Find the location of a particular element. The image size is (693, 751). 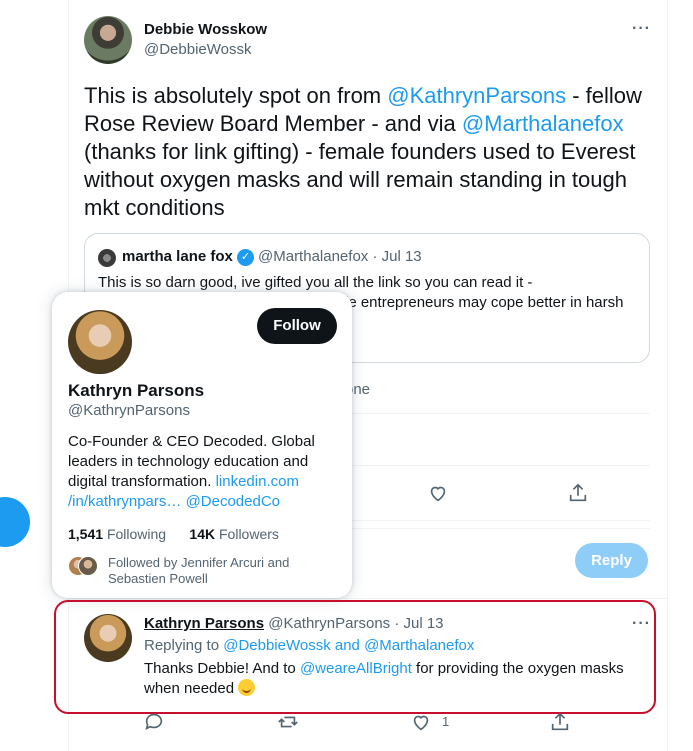

follow-button: Follow is located at coordinates (297, 326).